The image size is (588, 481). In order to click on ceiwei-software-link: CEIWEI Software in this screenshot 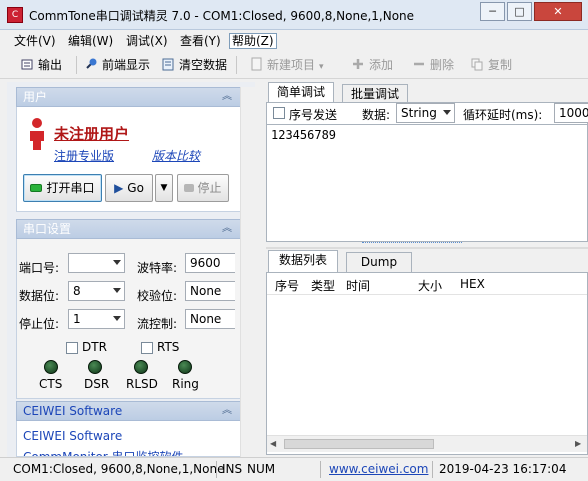, I will do `click(72, 436)`.